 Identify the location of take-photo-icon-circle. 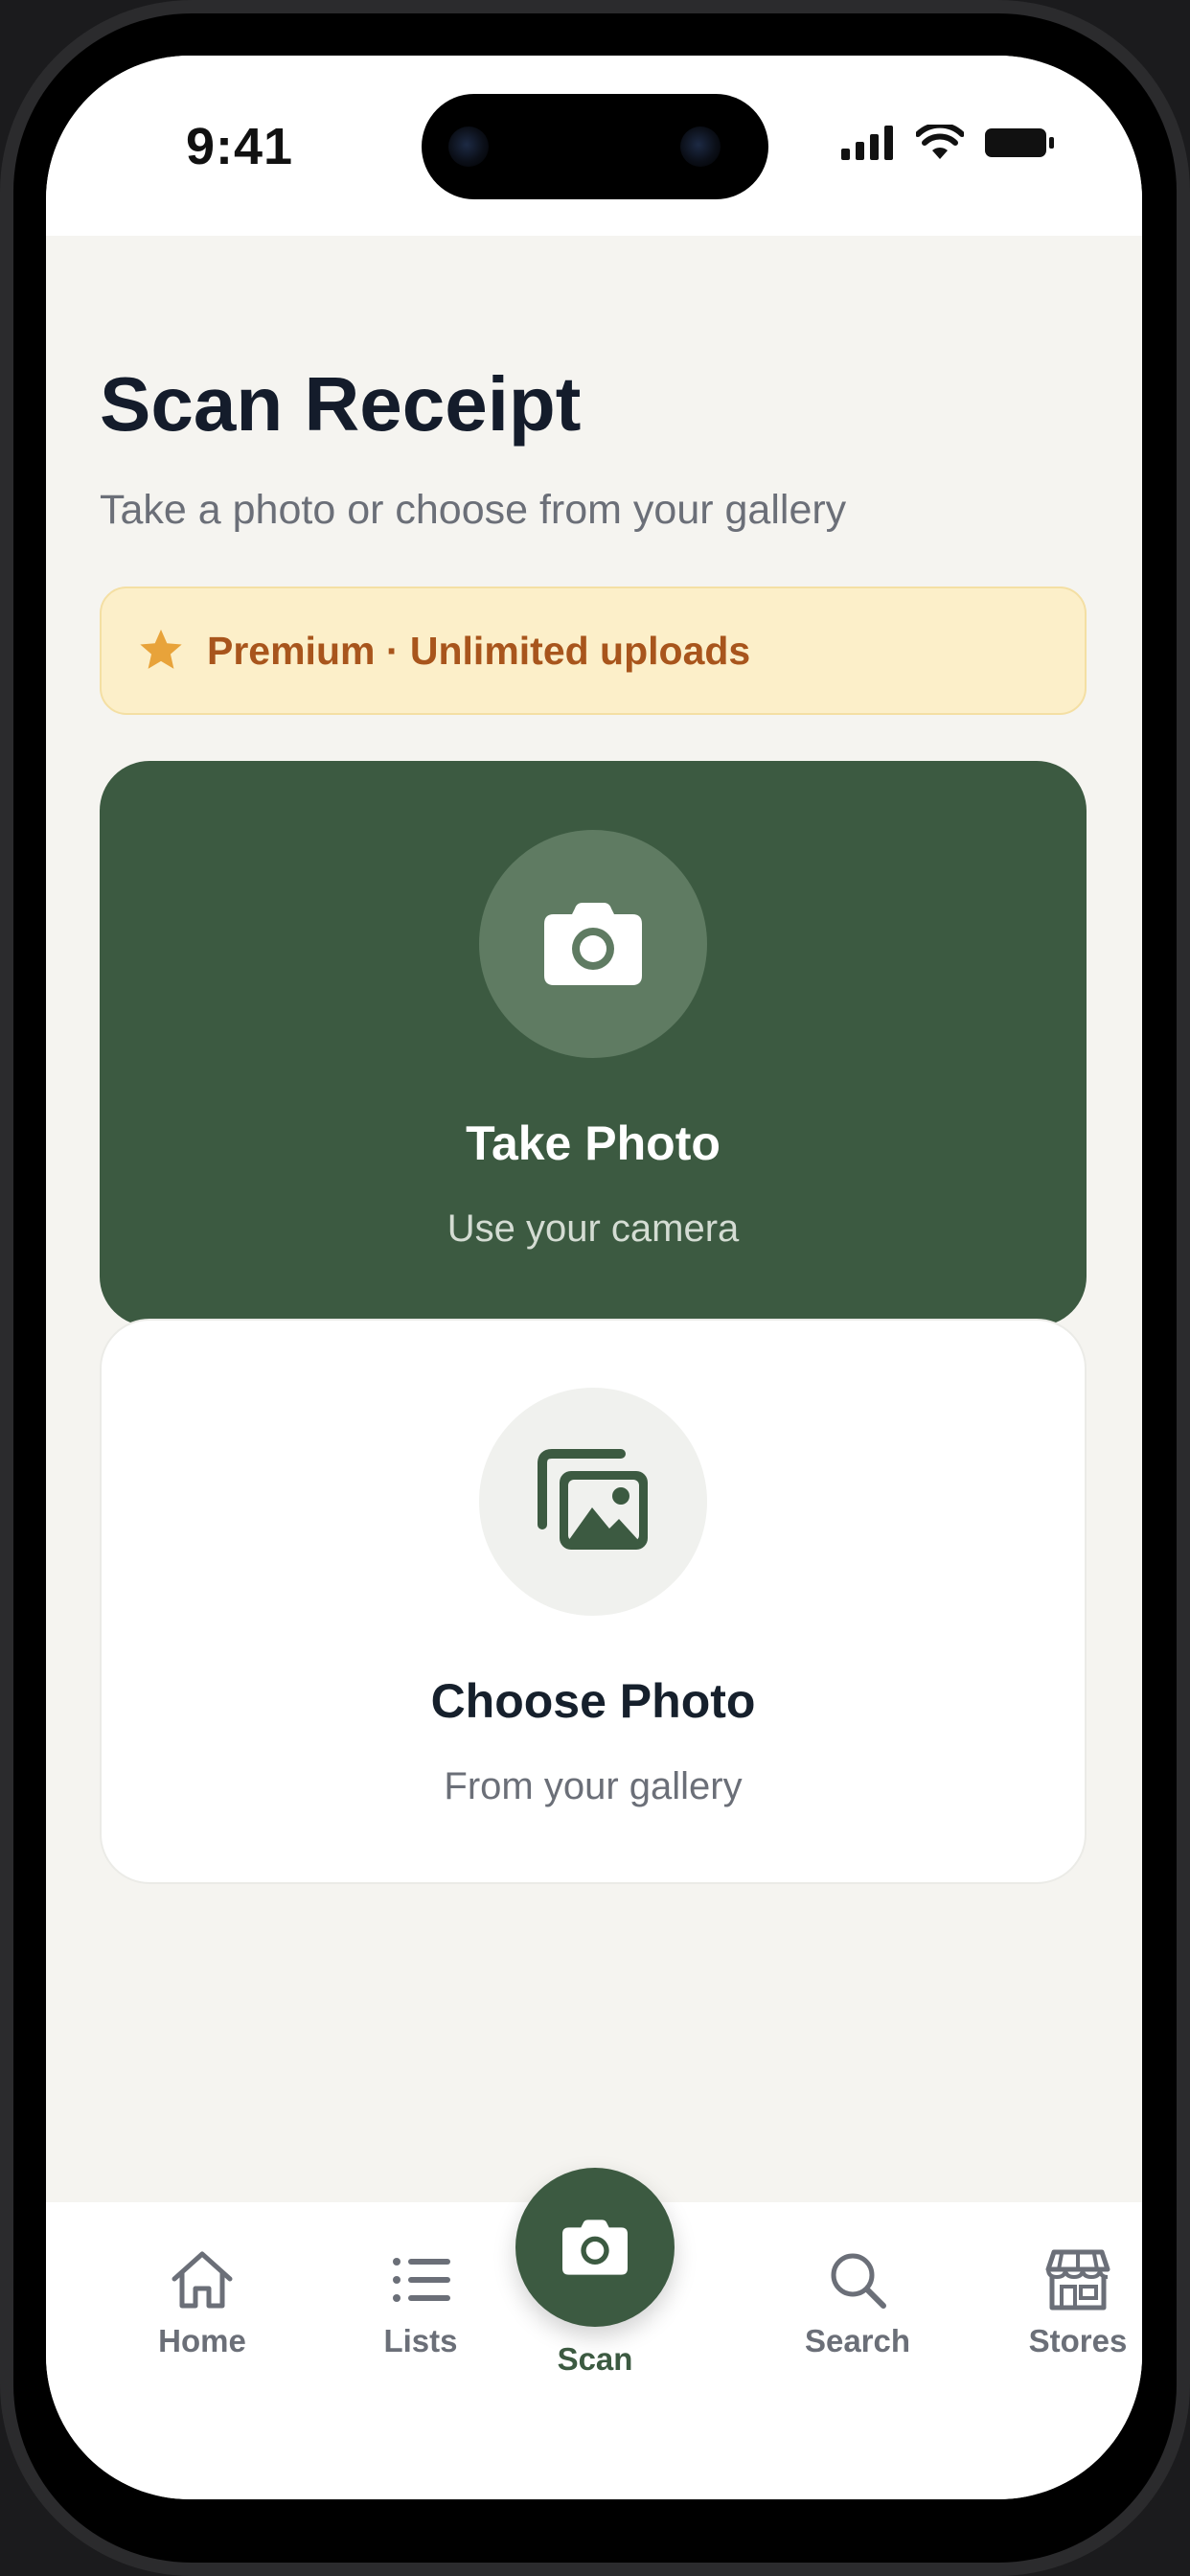
(593, 944).